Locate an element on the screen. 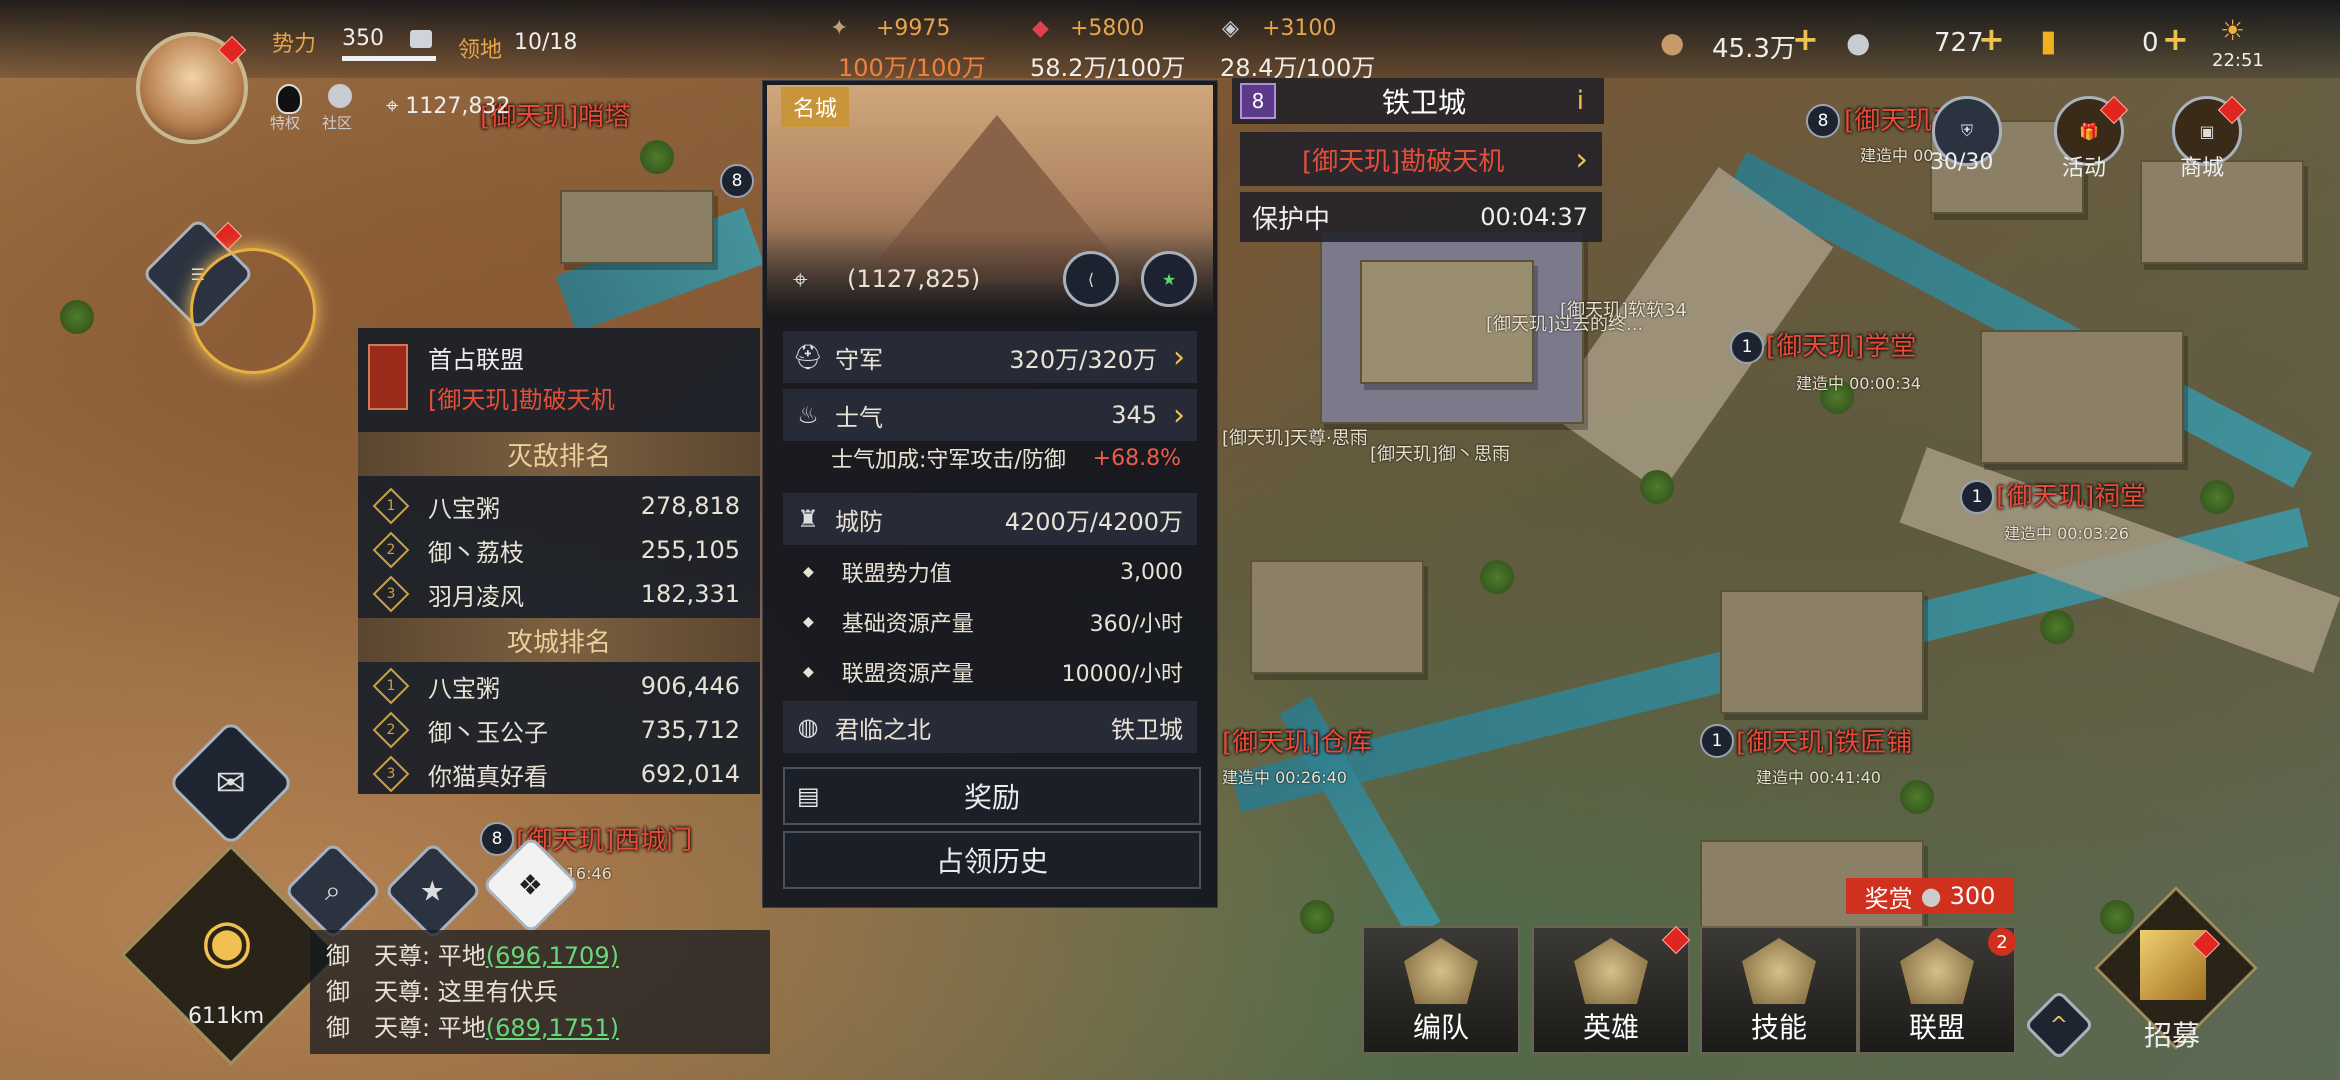  chat-line: 御 天尊: 平地(696,1709) is located at coordinates (472, 956).